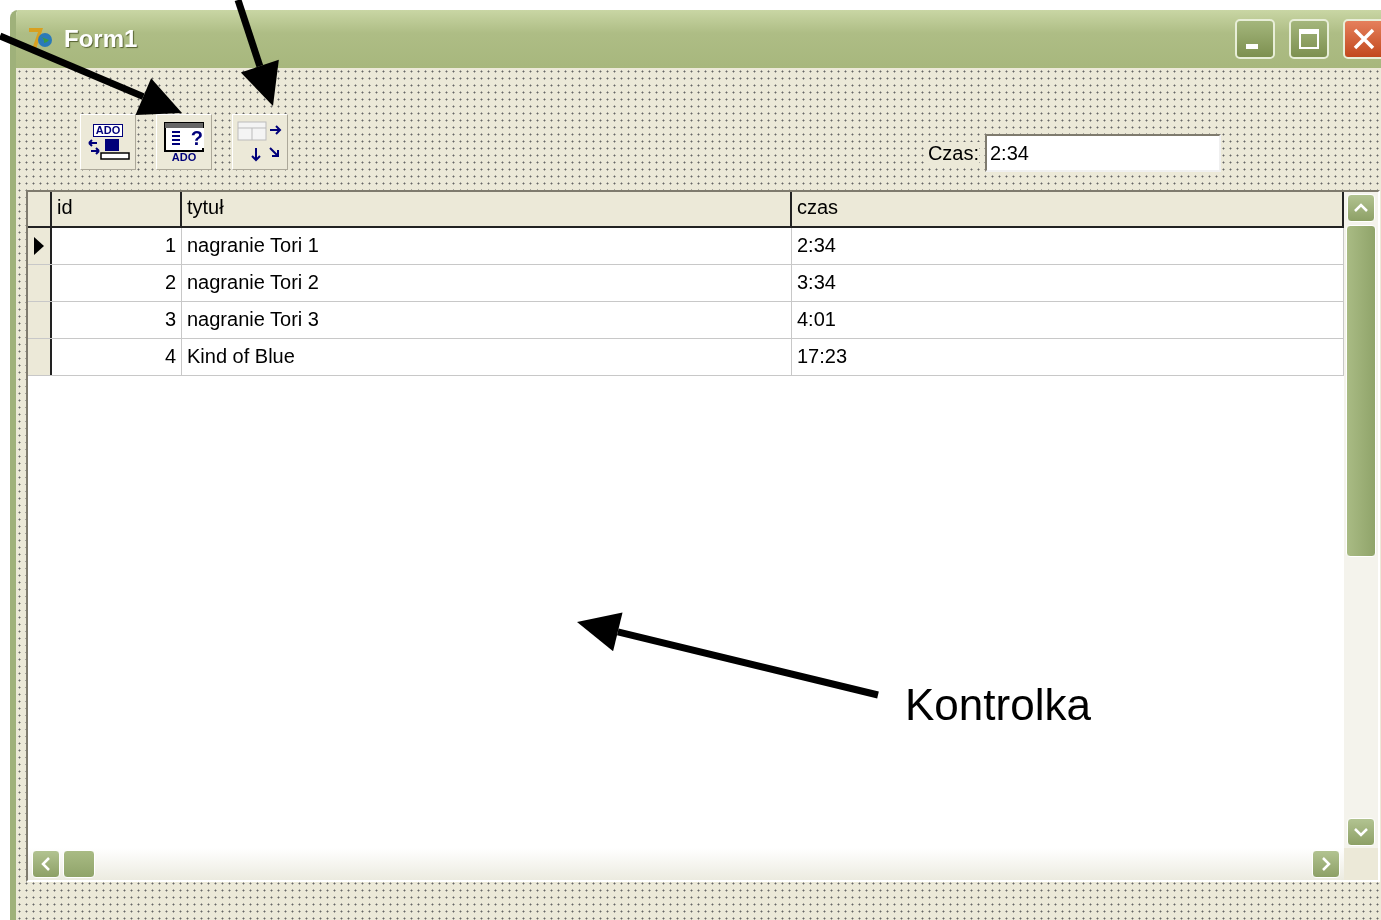 The height and width of the screenshot is (920, 1381). I want to click on current-row-icon, so click(39, 246).